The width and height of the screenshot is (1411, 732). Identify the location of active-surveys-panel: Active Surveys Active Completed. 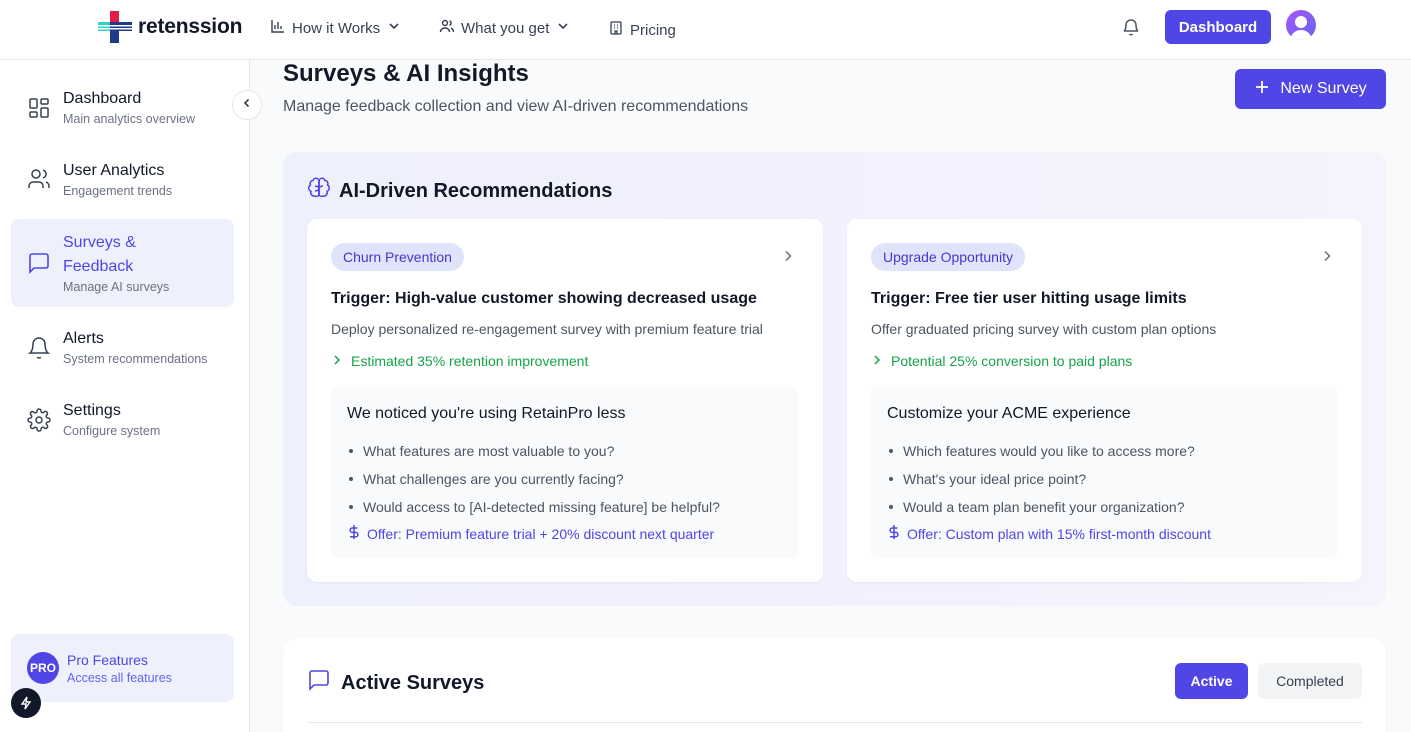
(834, 685).